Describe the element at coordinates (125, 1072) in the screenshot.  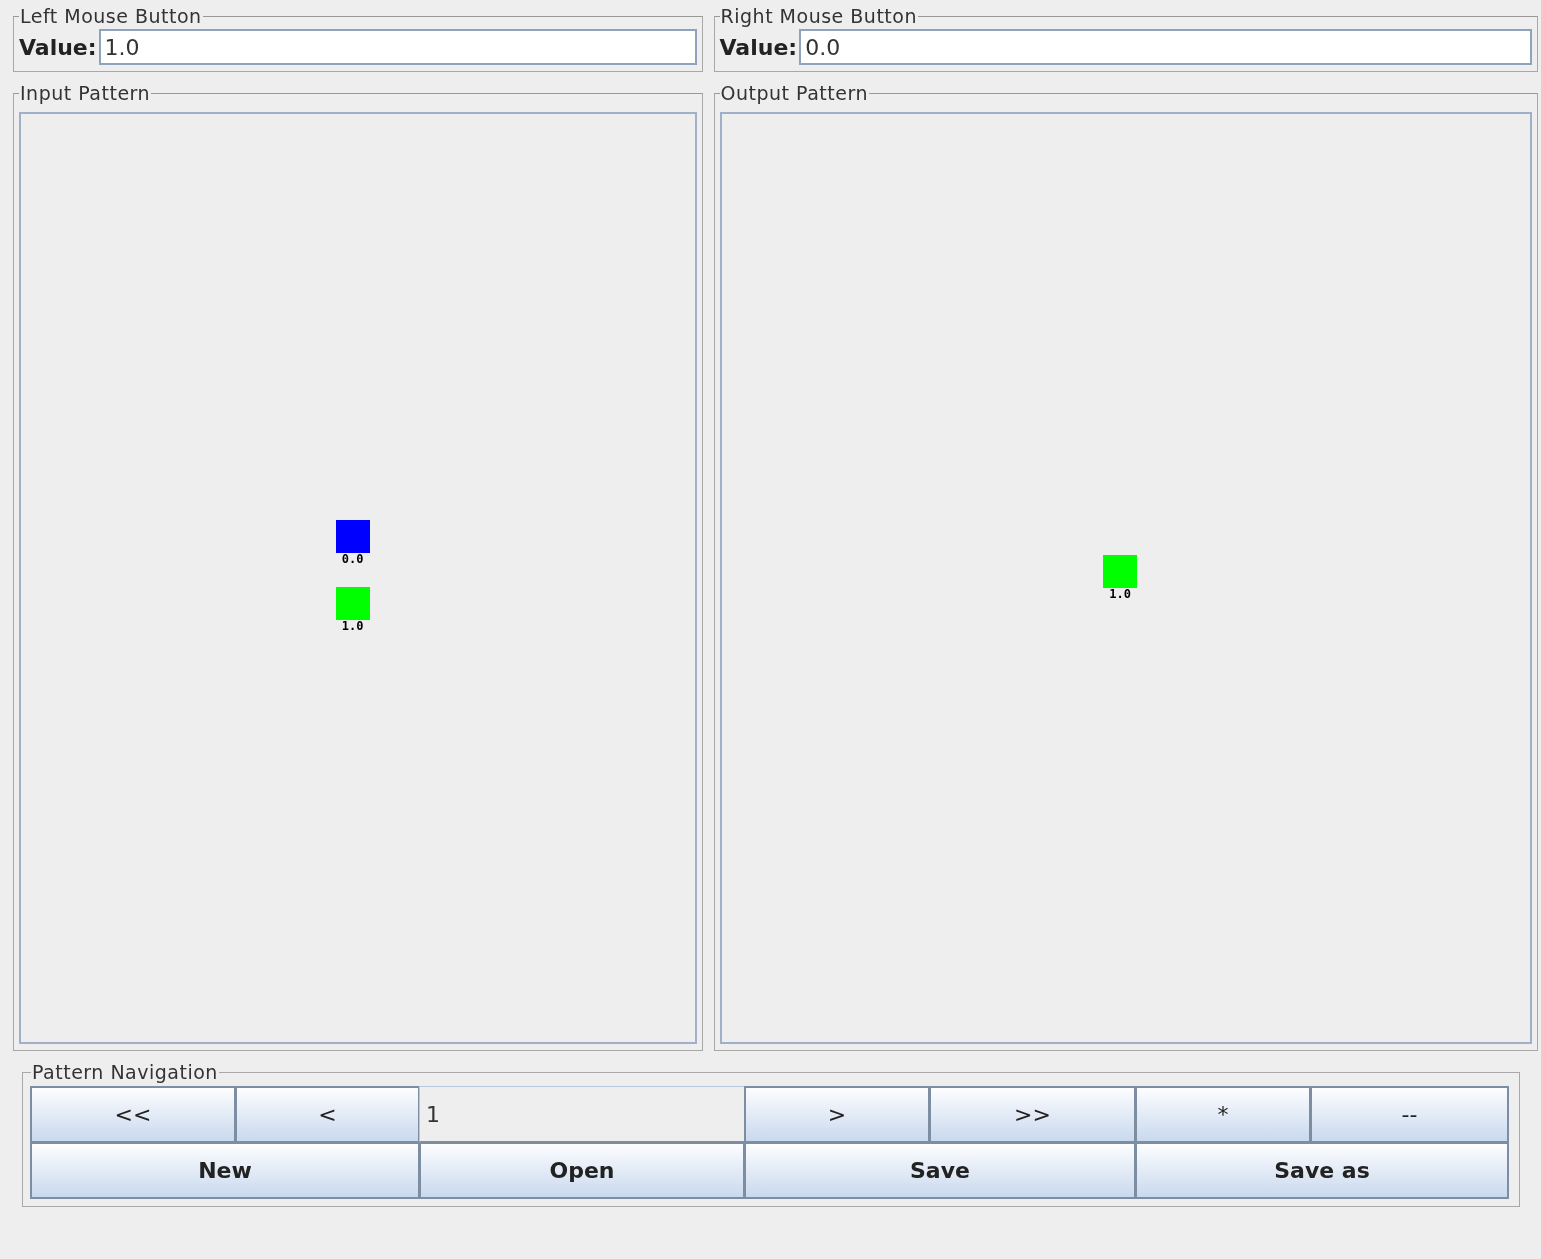
I see `group-title: Pattern Navigation` at that location.